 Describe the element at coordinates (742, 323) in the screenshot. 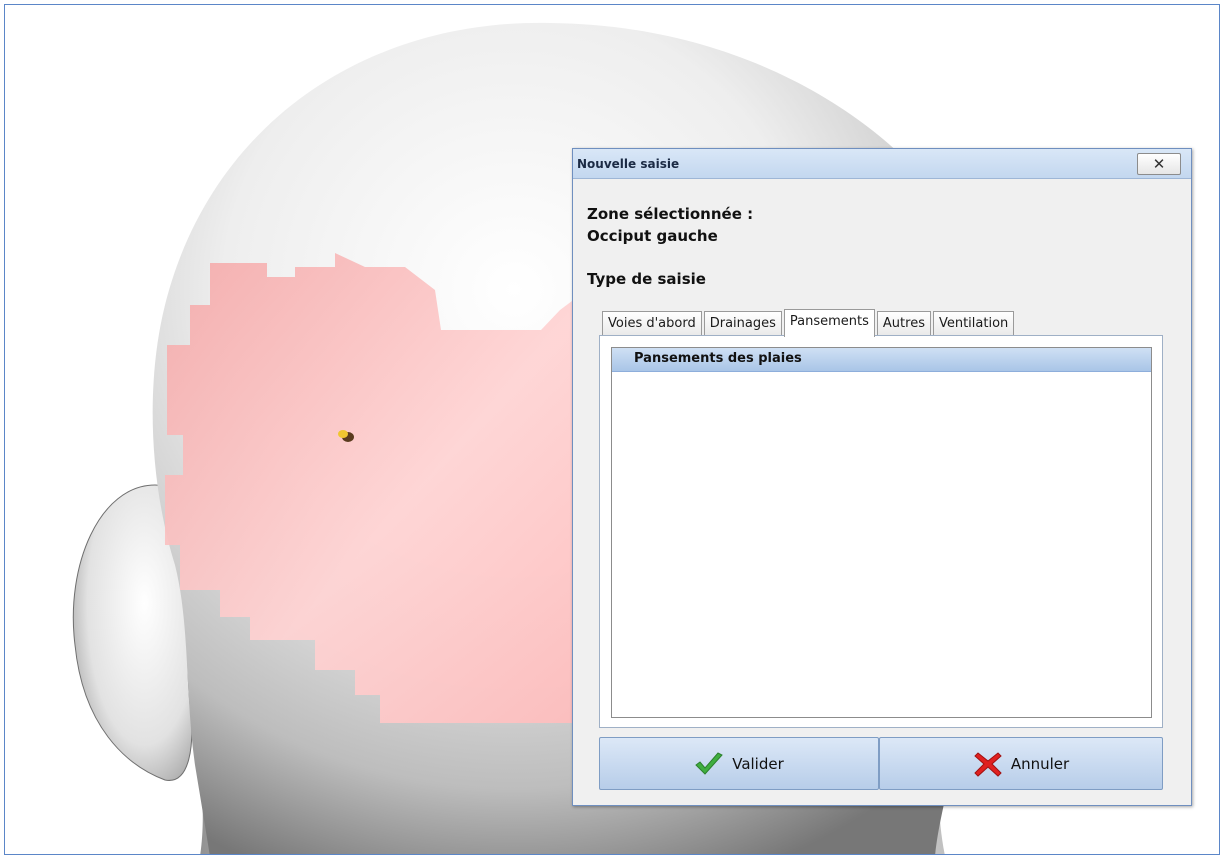

I see `tab-drainages: Drainages` at that location.